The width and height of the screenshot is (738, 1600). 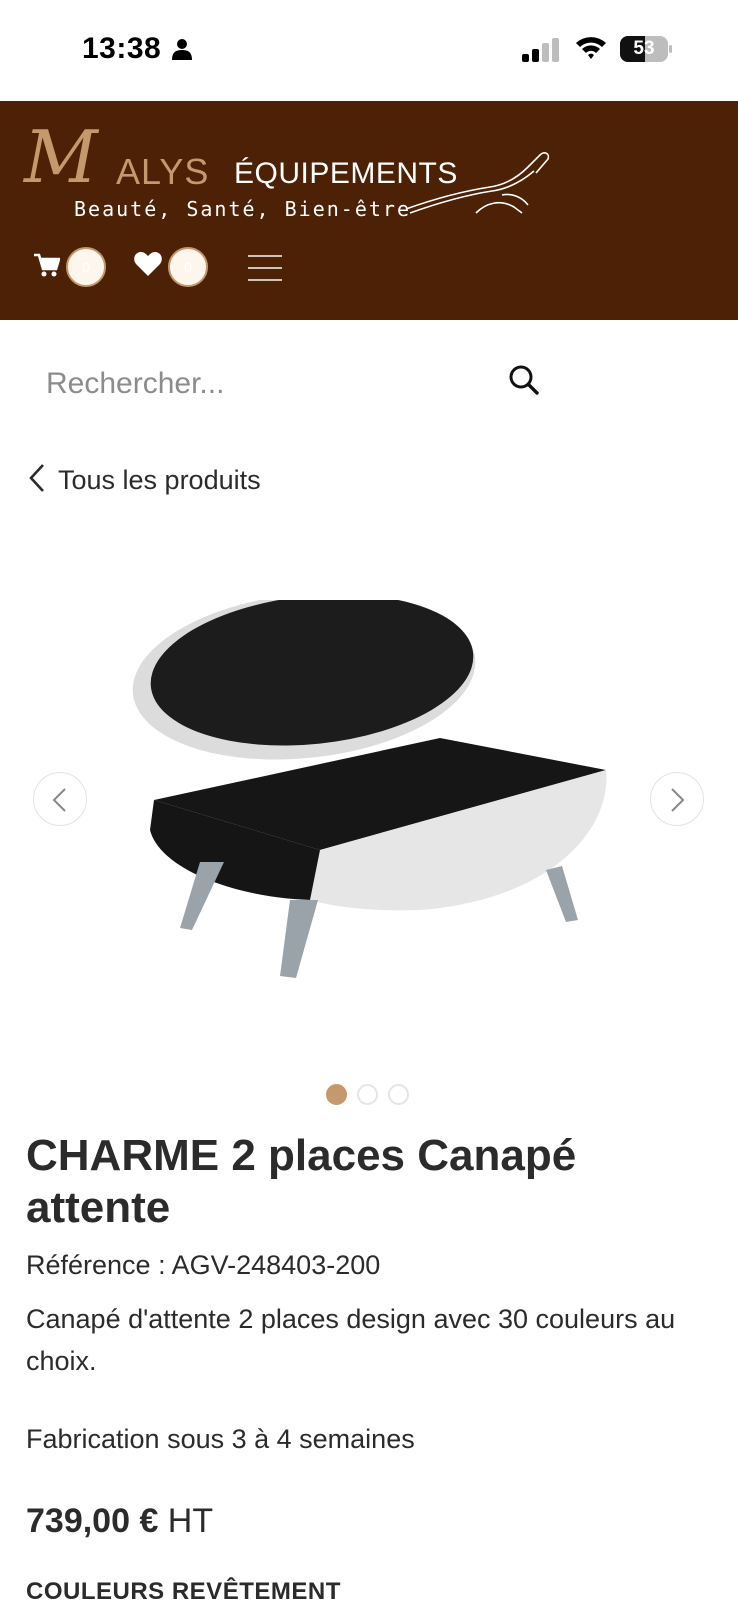 What do you see at coordinates (203, 1265) in the screenshot?
I see `product-reference: Référence : AGV-248403-200` at bounding box center [203, 1265].